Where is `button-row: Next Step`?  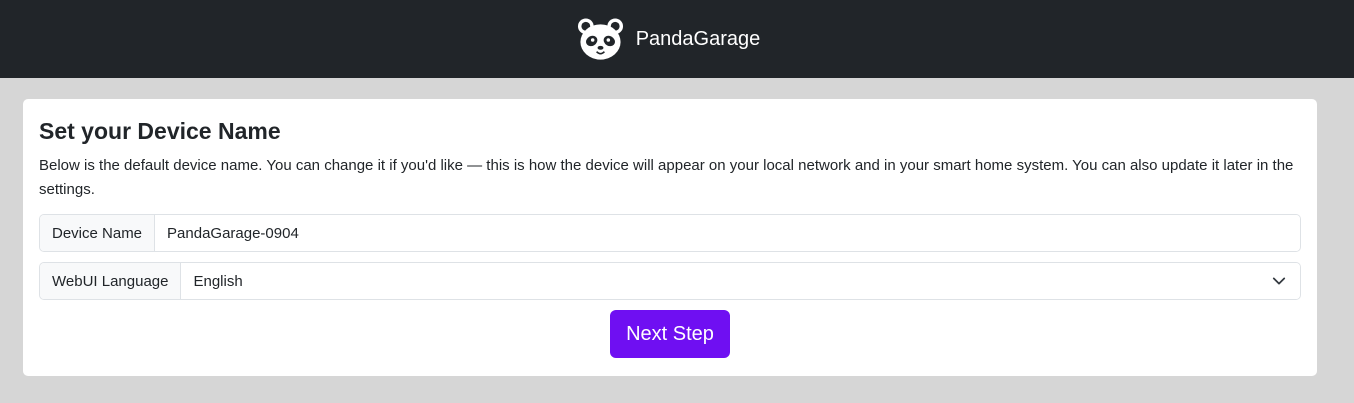 button-row: Next Step is located at coordinates (670, 334).